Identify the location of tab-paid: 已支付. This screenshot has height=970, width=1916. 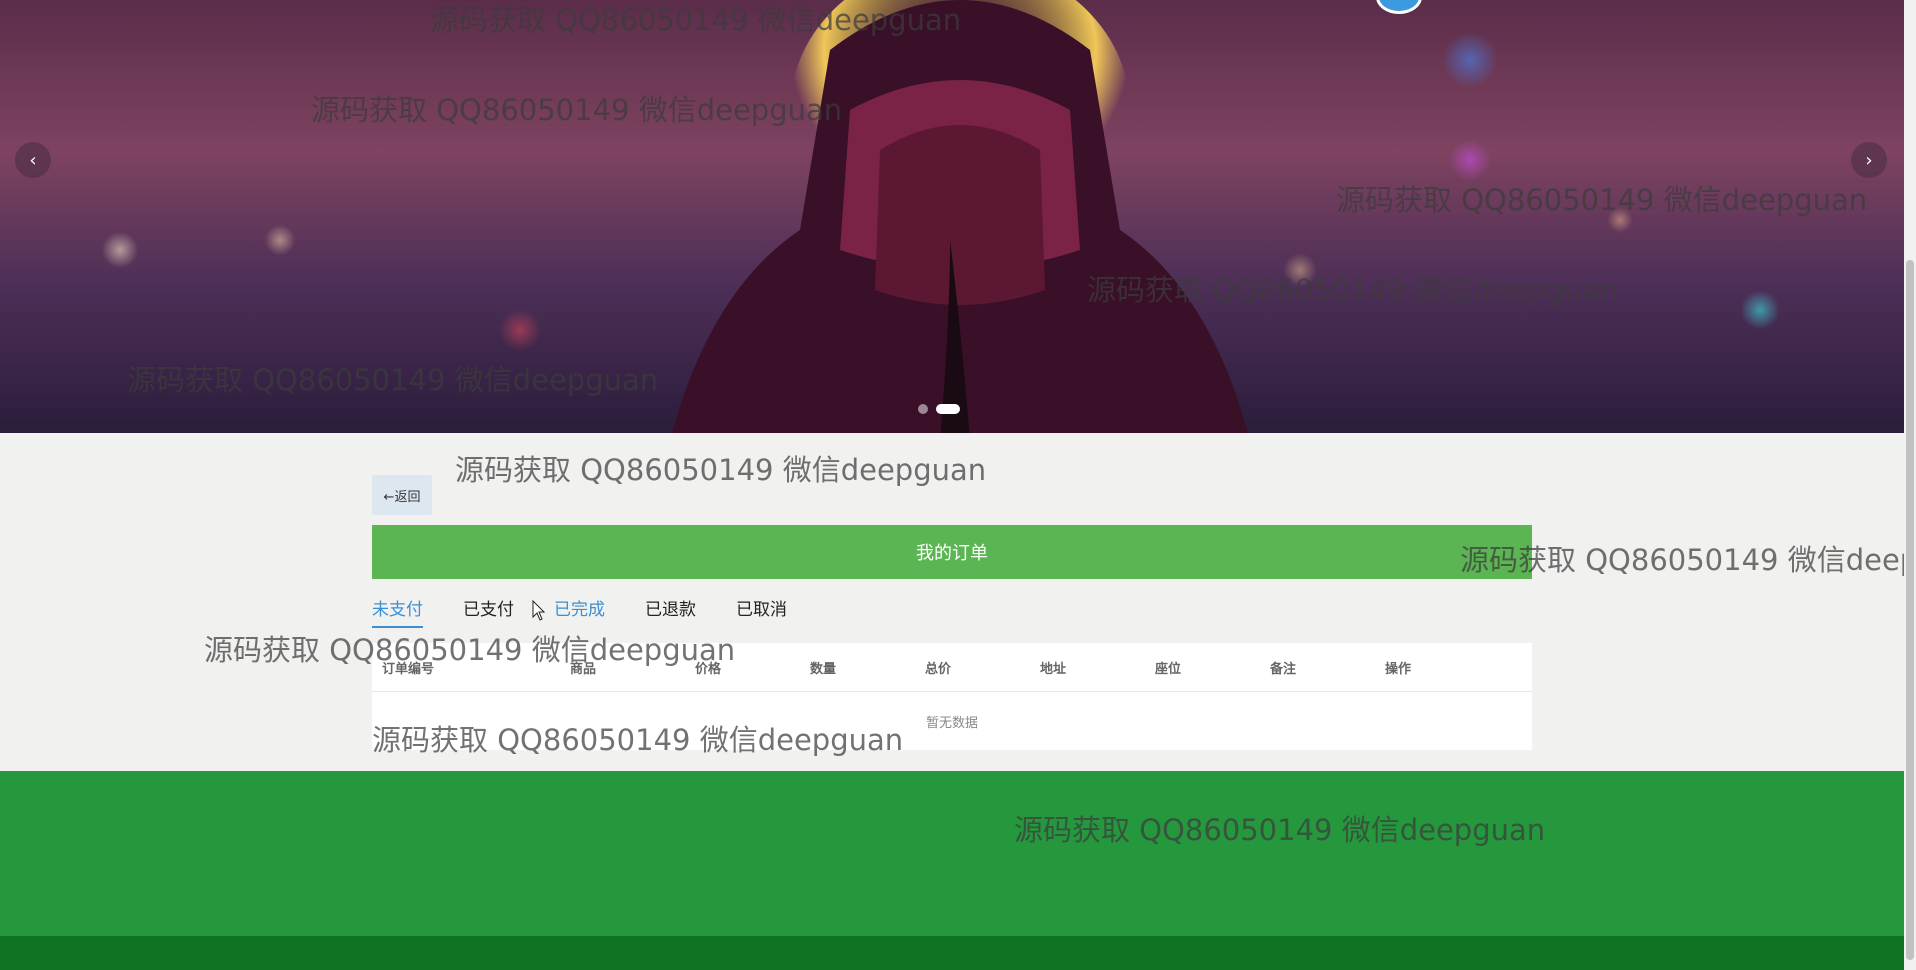
(488, 611).